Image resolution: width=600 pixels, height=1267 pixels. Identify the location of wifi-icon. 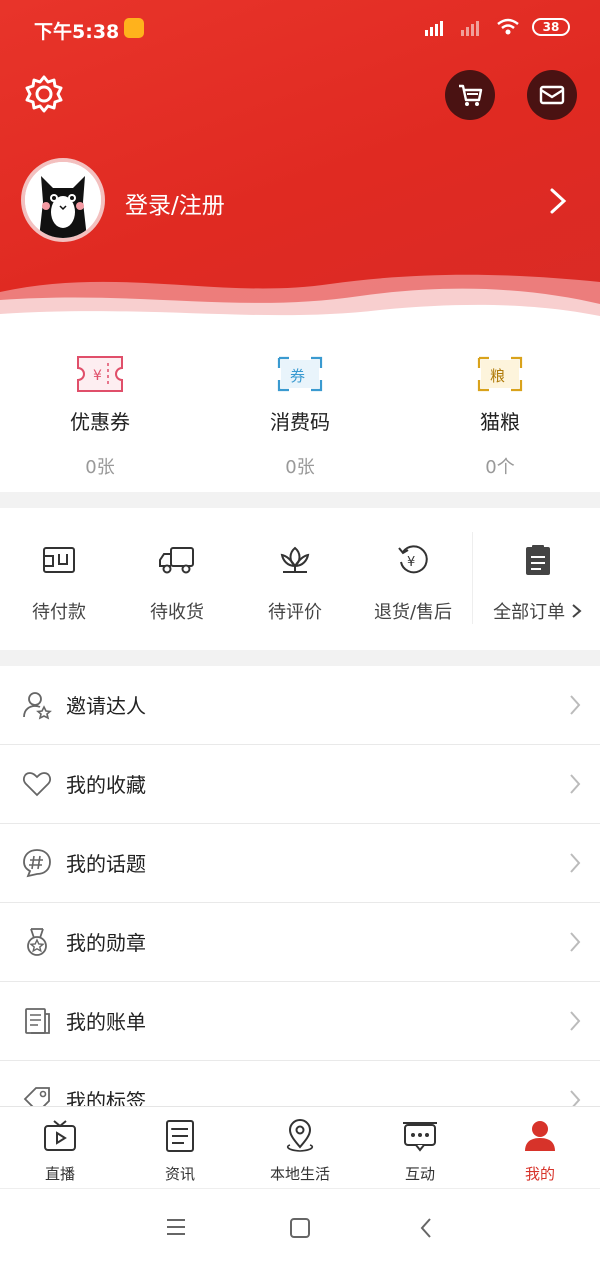
(508, 26).